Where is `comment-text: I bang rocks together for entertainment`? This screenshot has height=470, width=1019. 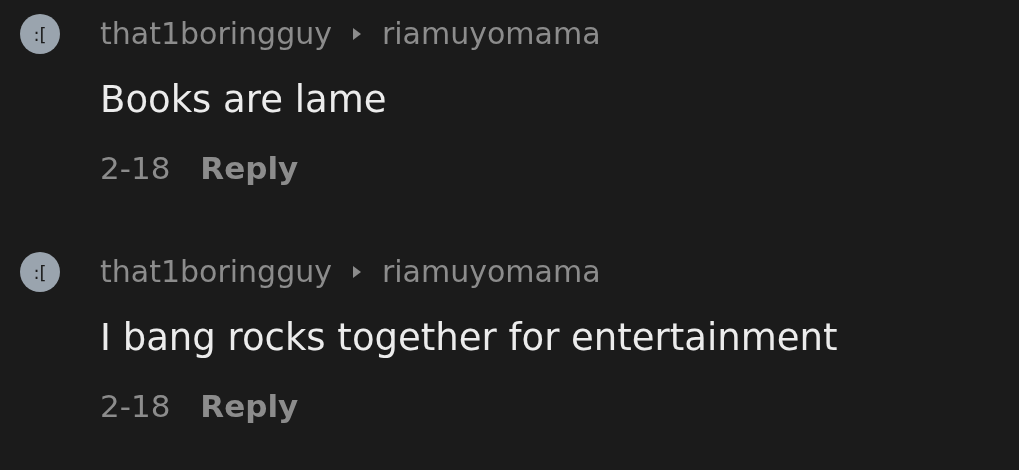 comment-text: I bang rocks together for entertainment is located at coordinates (469, 338).